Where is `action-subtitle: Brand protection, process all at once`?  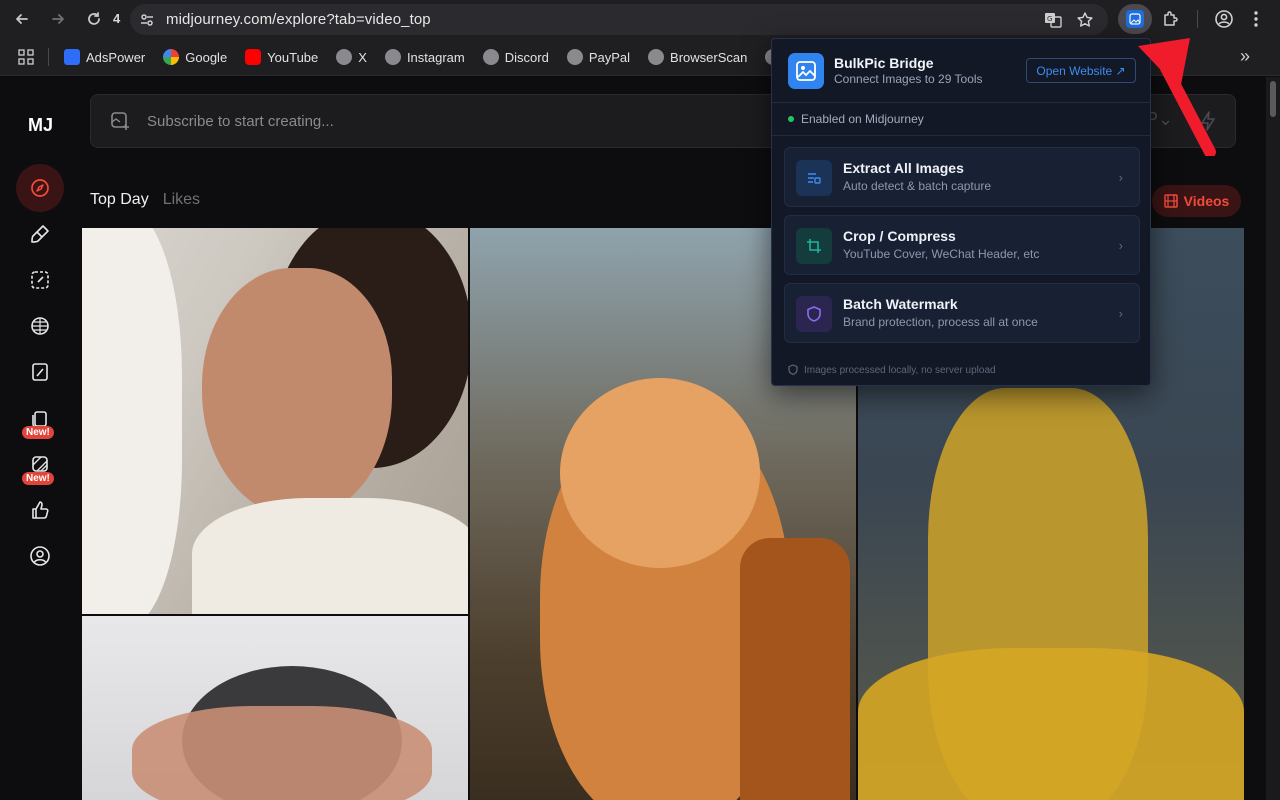 action-subtitle: Brand protection, process all at once is located at coordinates (940, 322).